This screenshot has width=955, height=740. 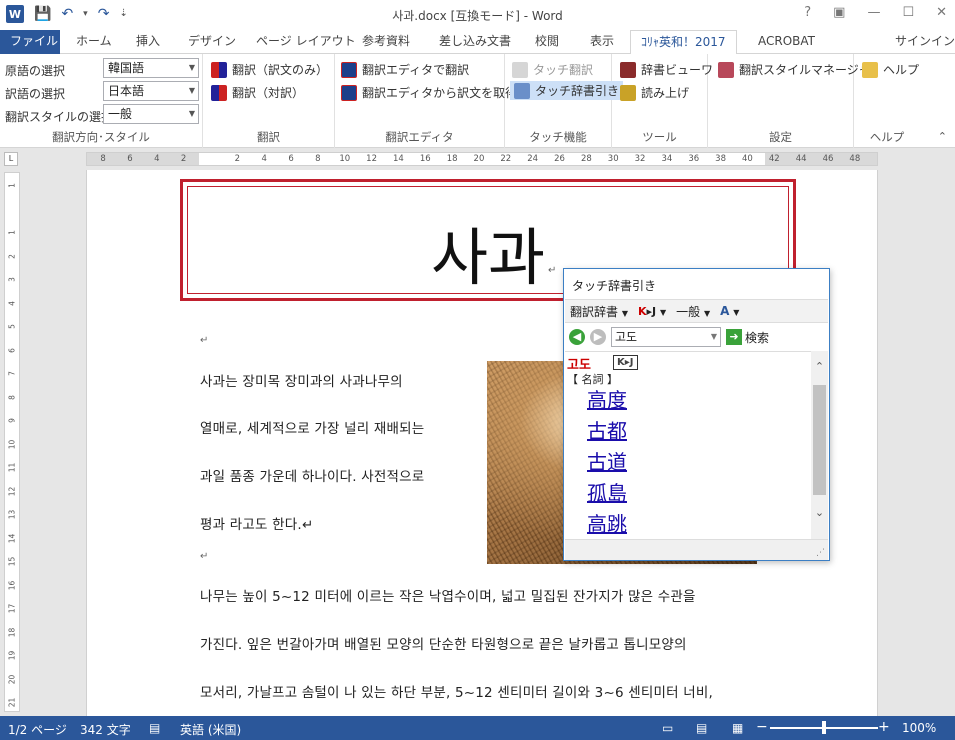 I want to click on body-line: 사과는 장미목 장미과의 사과나무의, so click(x=301, y=380).